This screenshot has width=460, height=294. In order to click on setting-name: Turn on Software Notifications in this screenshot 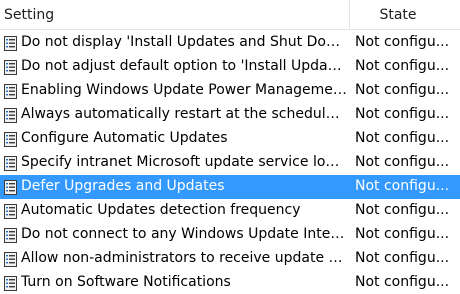, I will do `click(126, 282)`.